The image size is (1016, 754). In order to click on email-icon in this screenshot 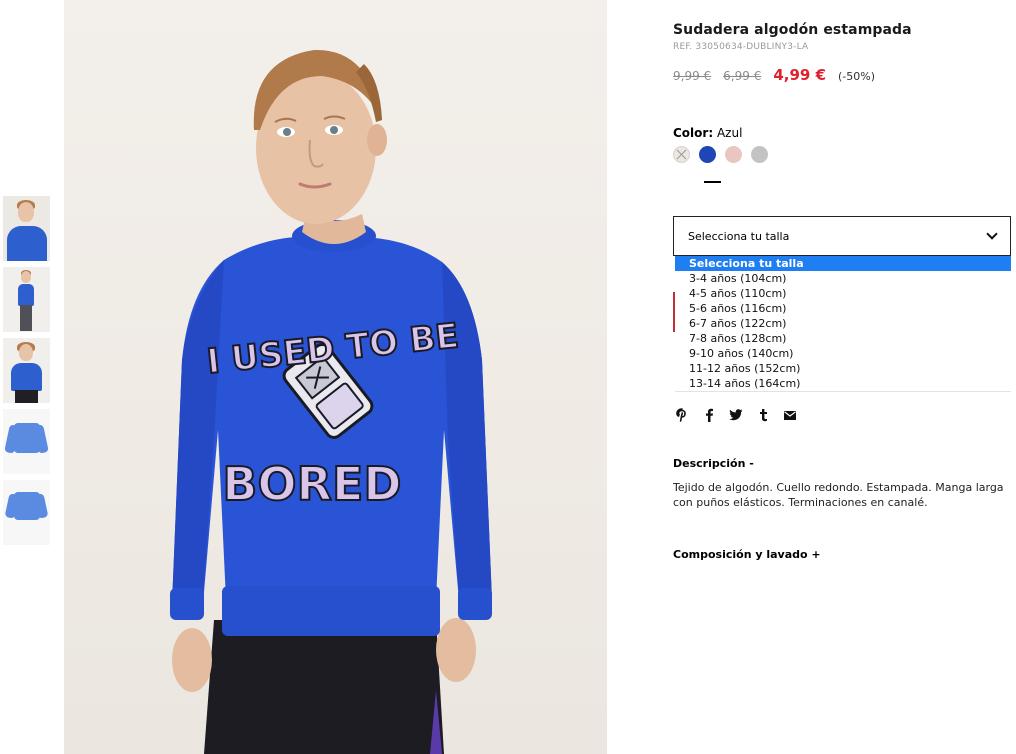, I will do `click(790, 415)`.